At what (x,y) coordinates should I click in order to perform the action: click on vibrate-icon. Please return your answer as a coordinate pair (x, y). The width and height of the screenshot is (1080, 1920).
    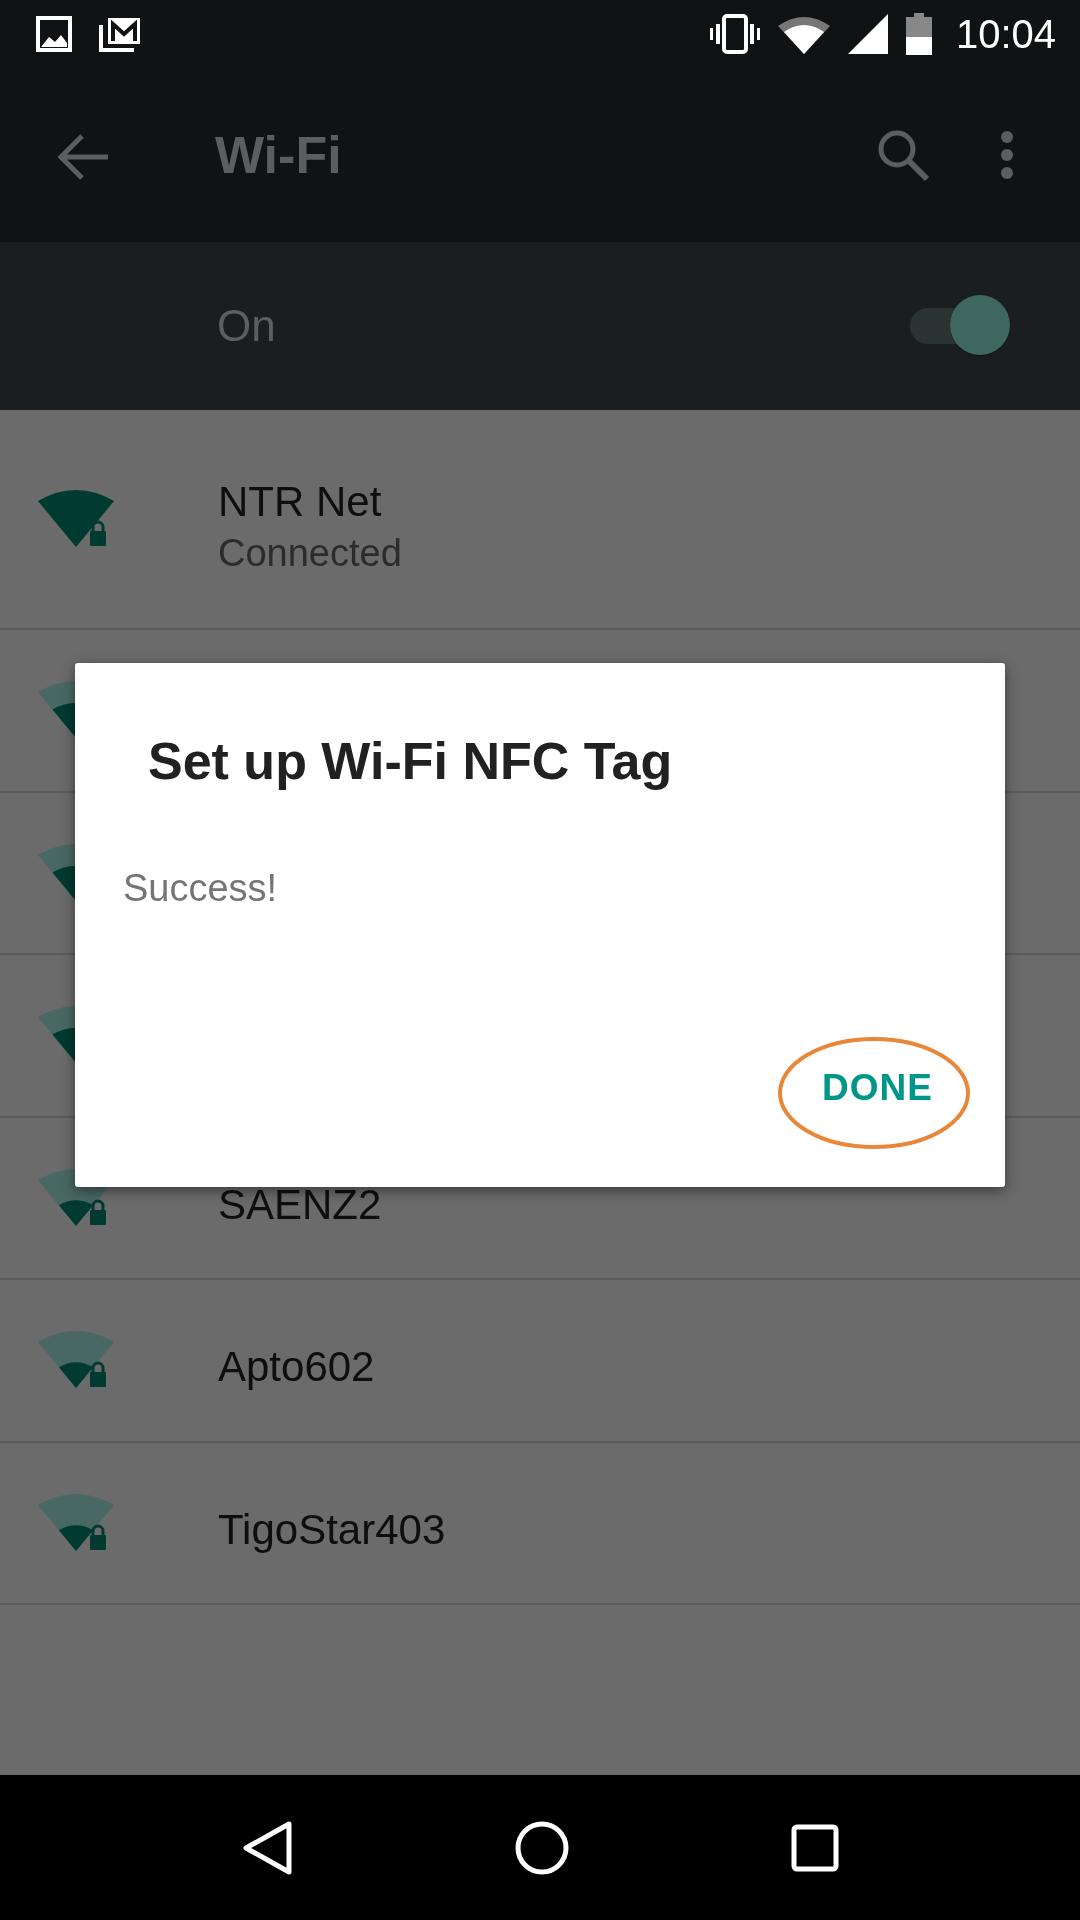
    Looking at the image, I should click on (734, 34).